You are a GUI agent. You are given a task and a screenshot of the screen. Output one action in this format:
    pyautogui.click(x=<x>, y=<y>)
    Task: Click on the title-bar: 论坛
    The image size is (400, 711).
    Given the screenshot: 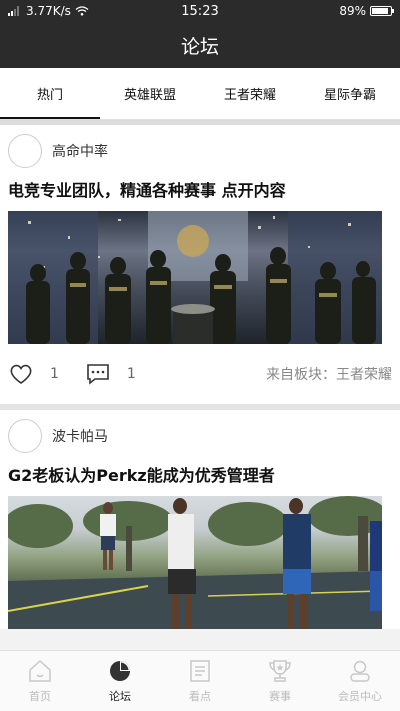 What is the action you would take?
    pyautogui.click(x=200, y=45)
    